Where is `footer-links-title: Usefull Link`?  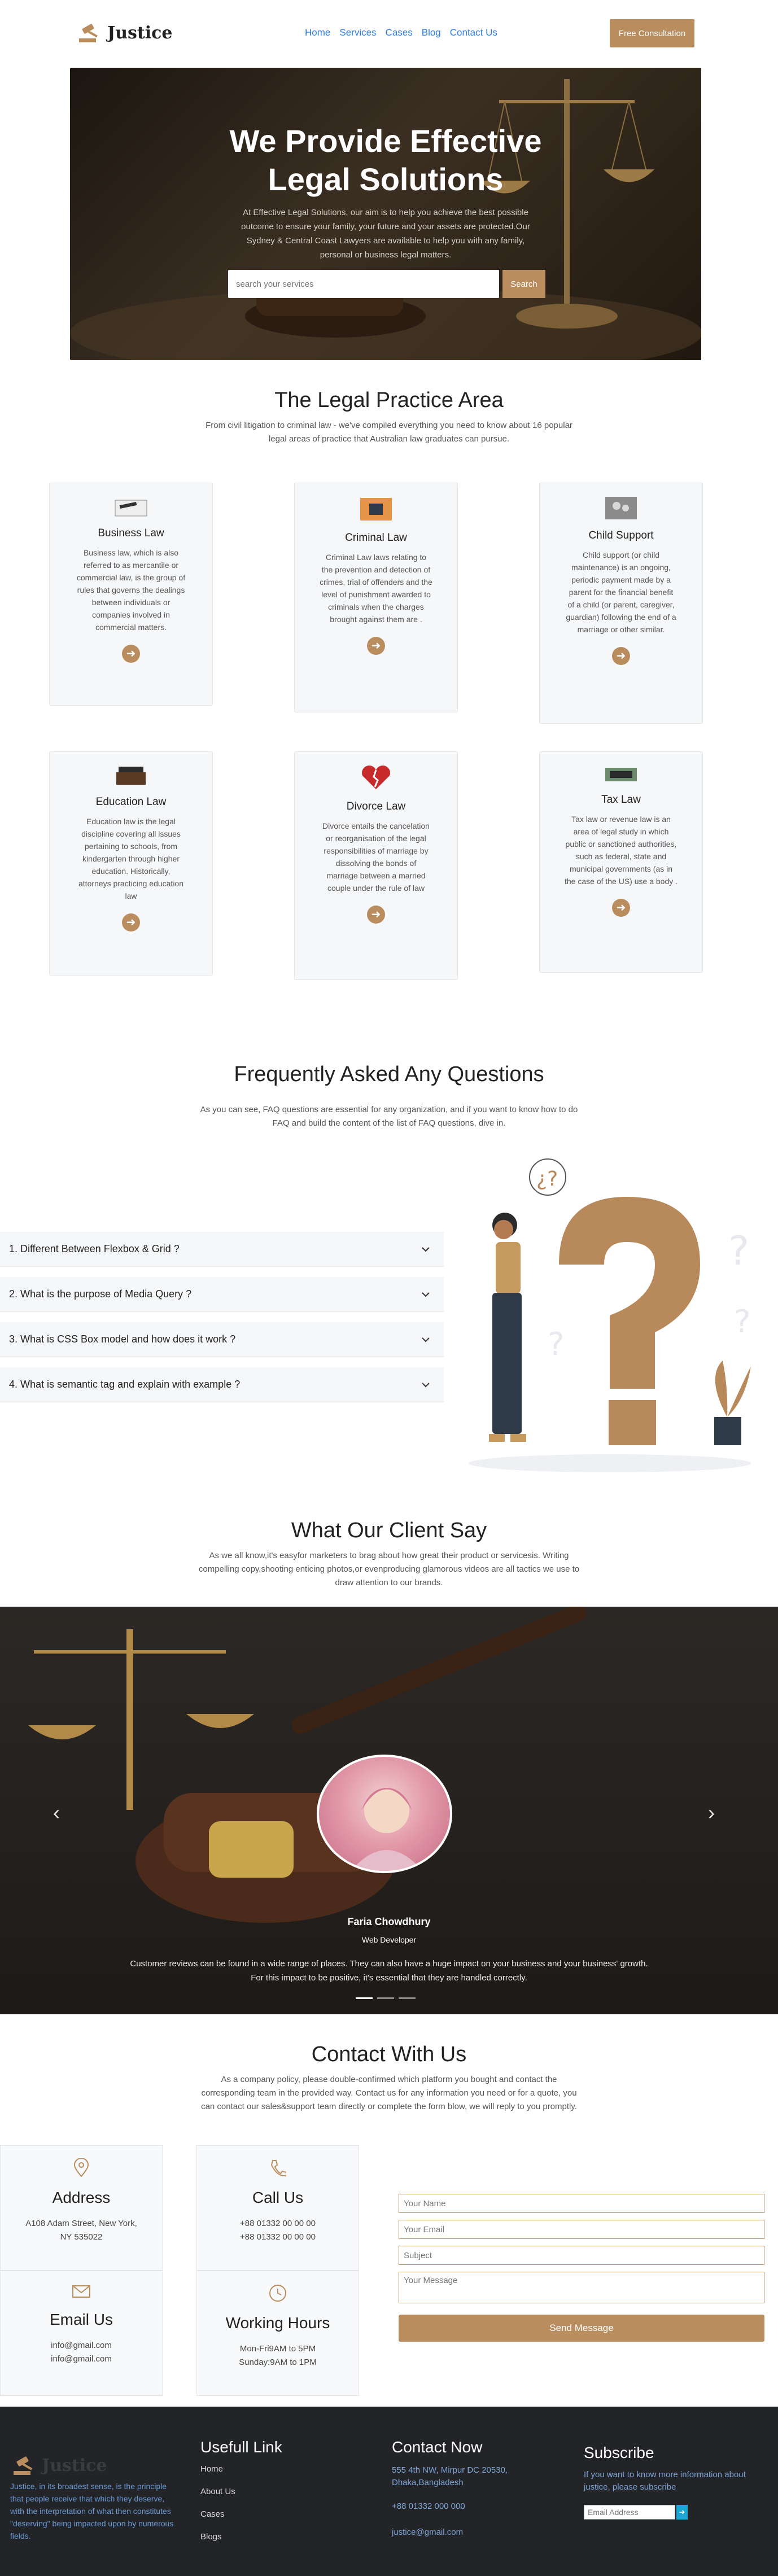
footer-links-title: Usefull Link is located at coordinates (241, 2447).